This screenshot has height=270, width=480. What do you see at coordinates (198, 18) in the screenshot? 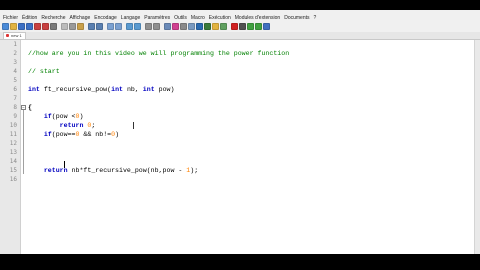
I see `menu-item-8: Macro` at bounding box center [198, 18].